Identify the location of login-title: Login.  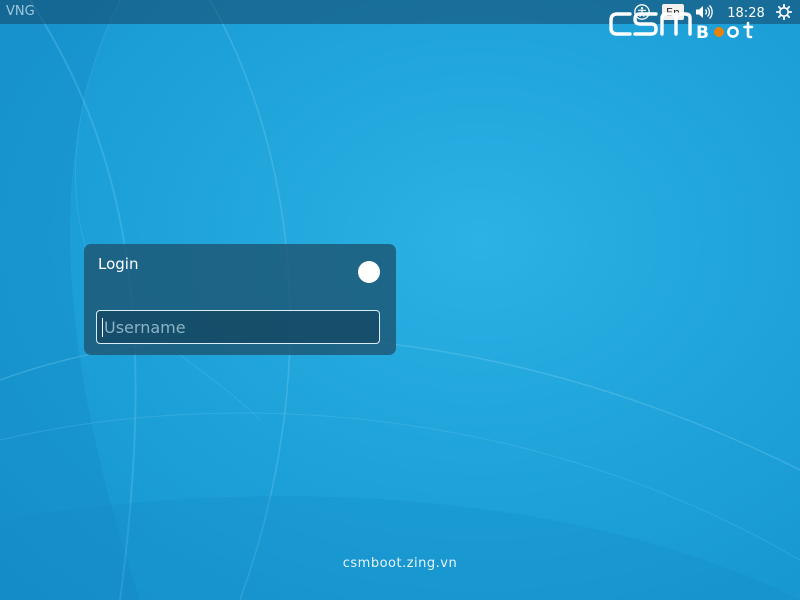
(118, 264).